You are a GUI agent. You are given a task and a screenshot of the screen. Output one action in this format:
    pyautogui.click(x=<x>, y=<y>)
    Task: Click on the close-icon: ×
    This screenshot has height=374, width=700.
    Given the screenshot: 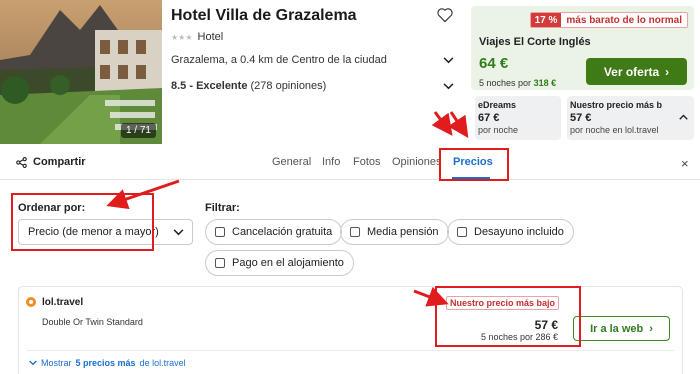 What is the action you would take?
    pyautogui.click(x=685, y=163)
    